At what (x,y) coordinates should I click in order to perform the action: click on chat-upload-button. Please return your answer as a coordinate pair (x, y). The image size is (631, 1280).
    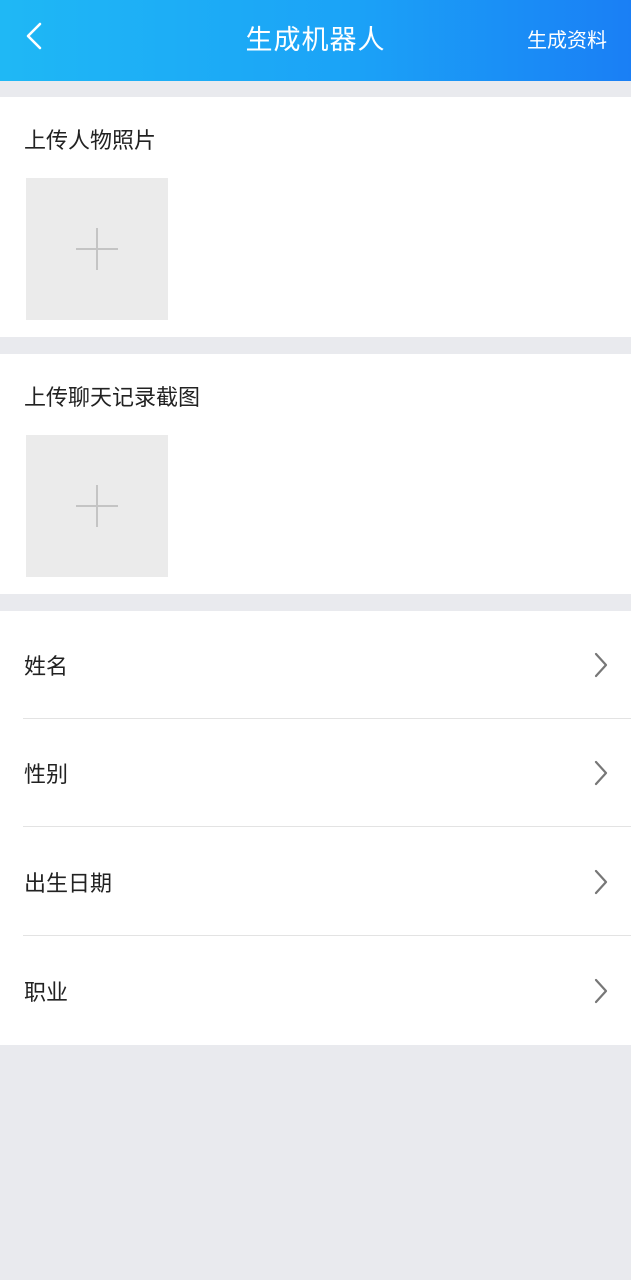
    Looking at the image, I should click on (97, 506).